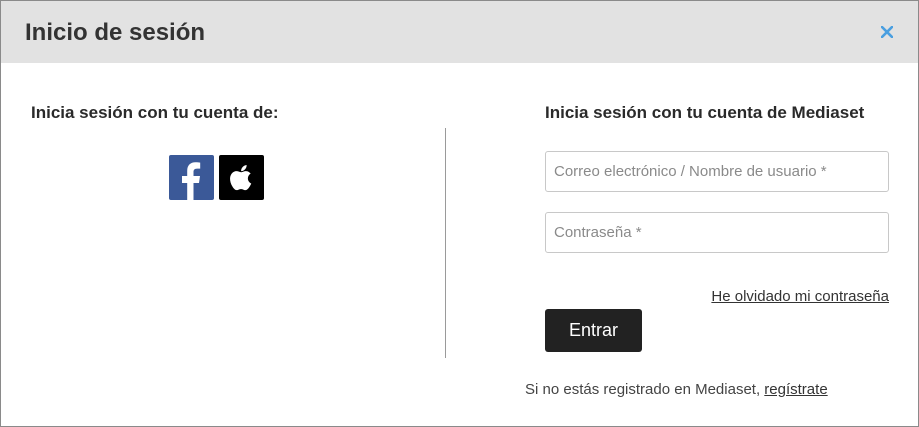  I want to click on close-button, so click(887, 32).